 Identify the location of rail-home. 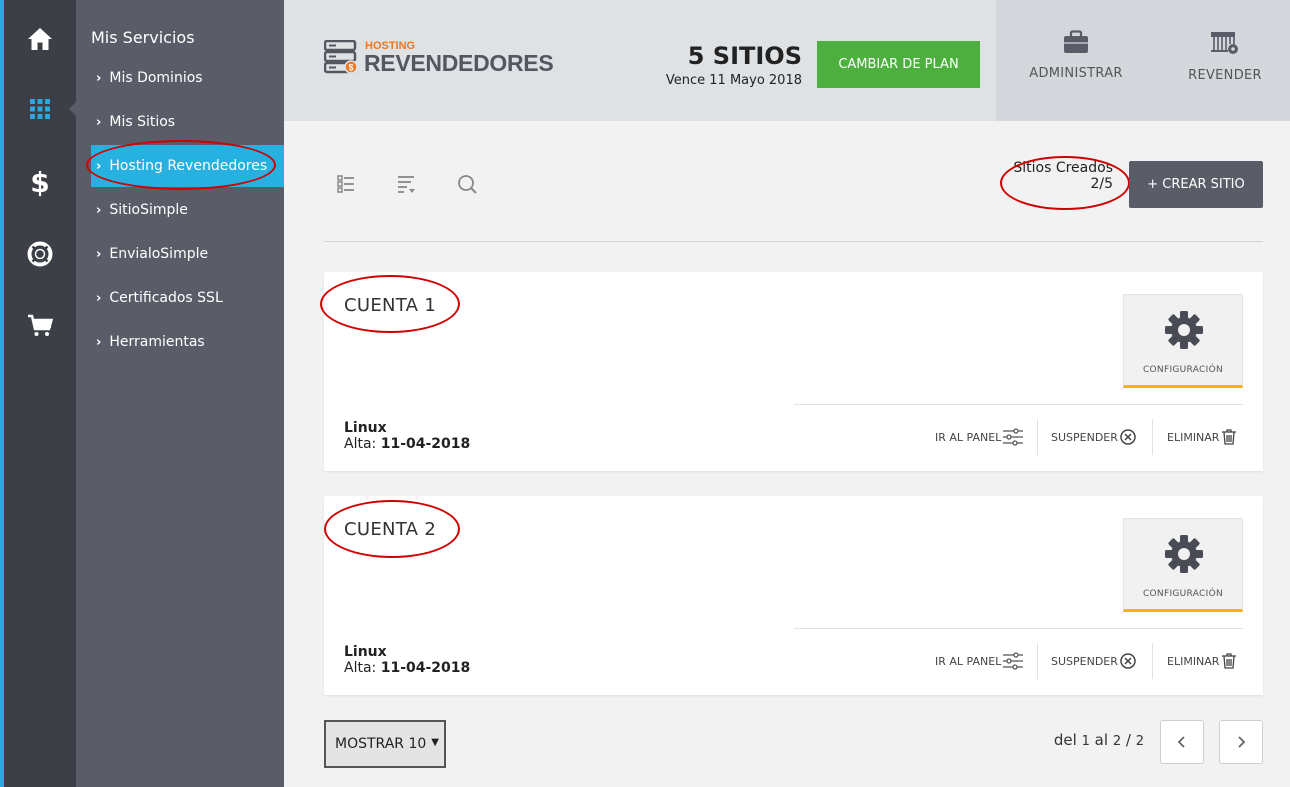
(40, 39).